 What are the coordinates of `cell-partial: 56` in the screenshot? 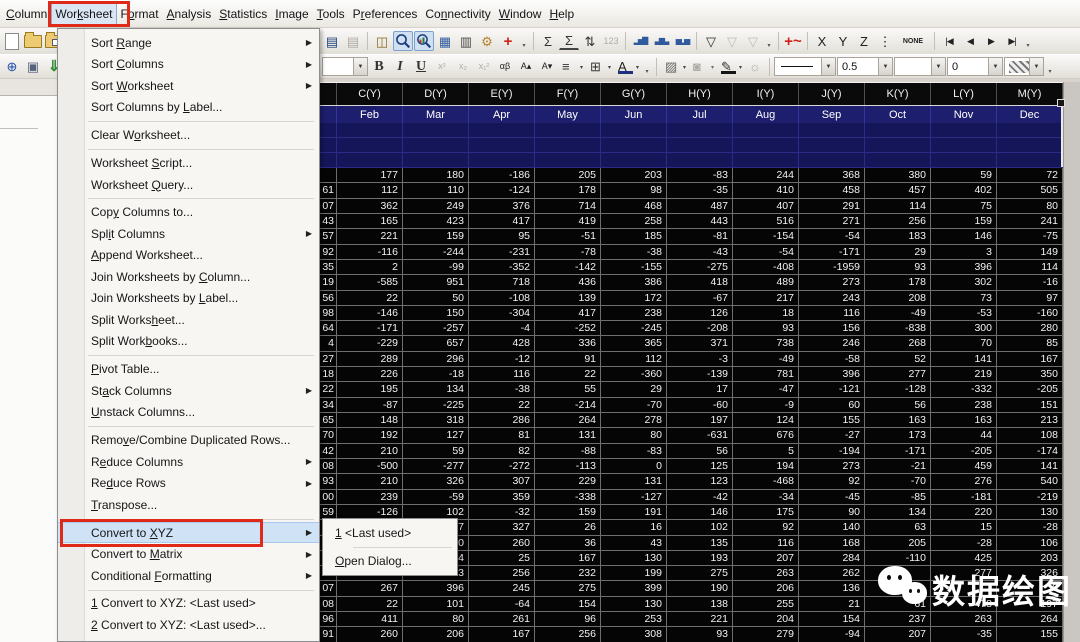 It's located at (328, 298).